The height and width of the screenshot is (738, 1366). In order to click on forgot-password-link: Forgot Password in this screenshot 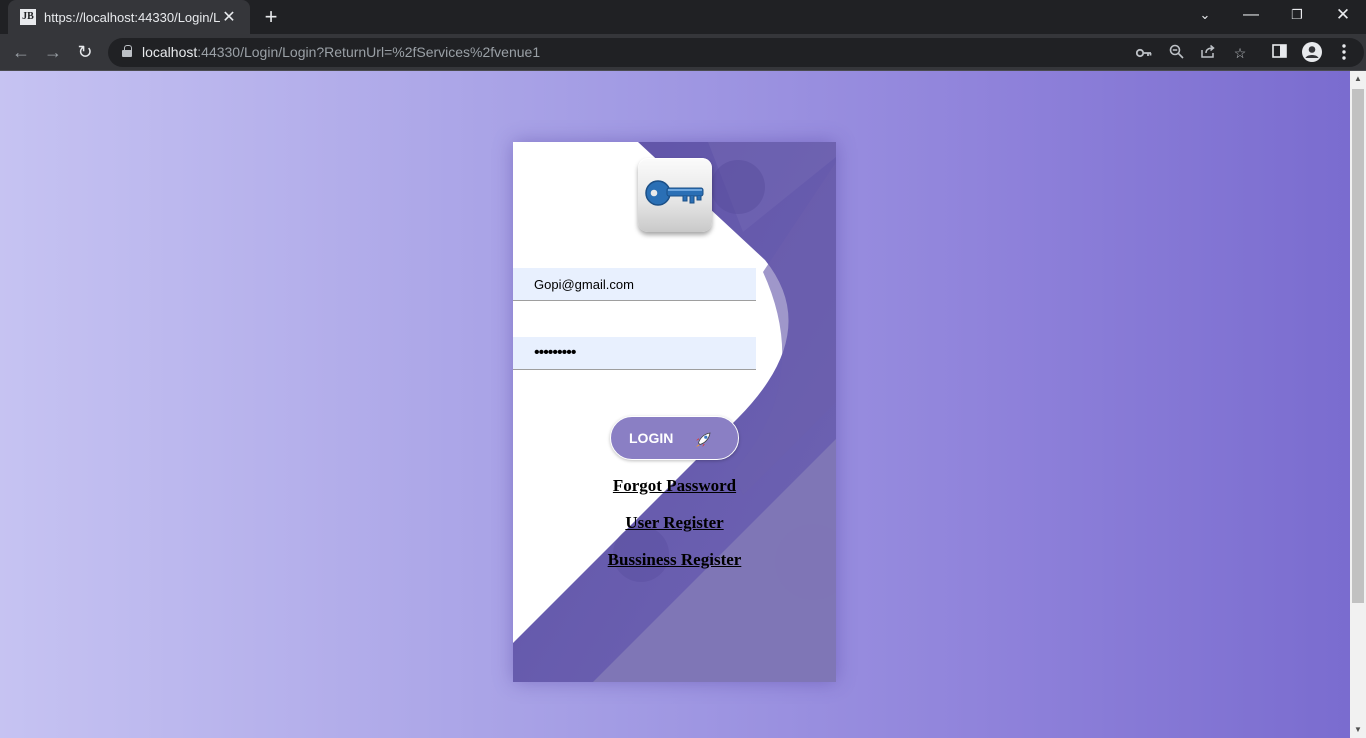, I will do `click(674, 486)`.